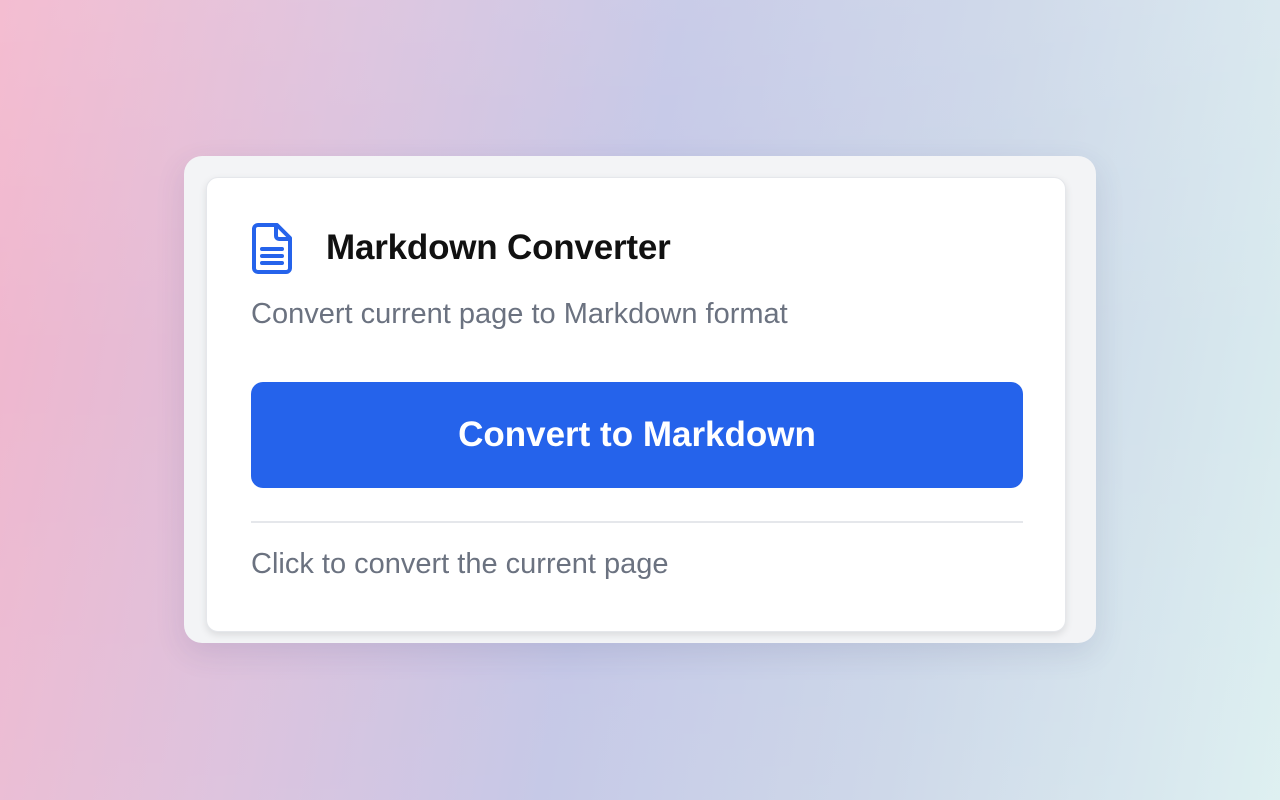 The image size is (1280, 800). What do you see at coordinates (519, 314) in the screenshot?
I see `popup-subtitle: Convert current page to Markdown format` at bounding box center [519, 314].